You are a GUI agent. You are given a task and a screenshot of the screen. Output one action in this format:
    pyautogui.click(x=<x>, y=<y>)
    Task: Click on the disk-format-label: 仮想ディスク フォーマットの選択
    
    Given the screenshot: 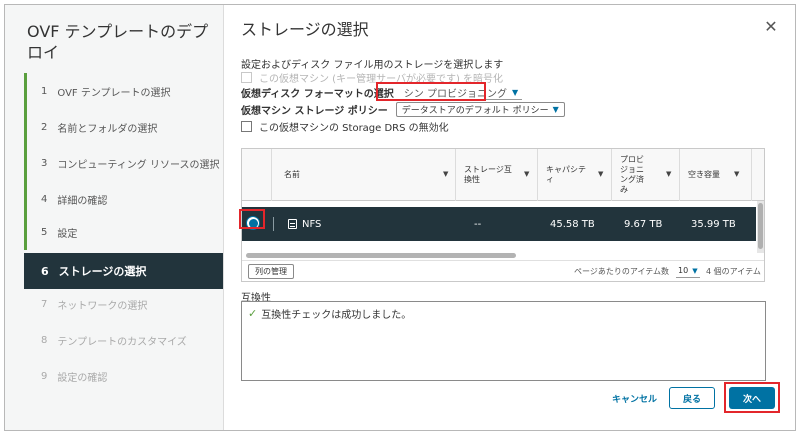 What is the action you would take?
    pyautogui.click(x=317, y=94)
    